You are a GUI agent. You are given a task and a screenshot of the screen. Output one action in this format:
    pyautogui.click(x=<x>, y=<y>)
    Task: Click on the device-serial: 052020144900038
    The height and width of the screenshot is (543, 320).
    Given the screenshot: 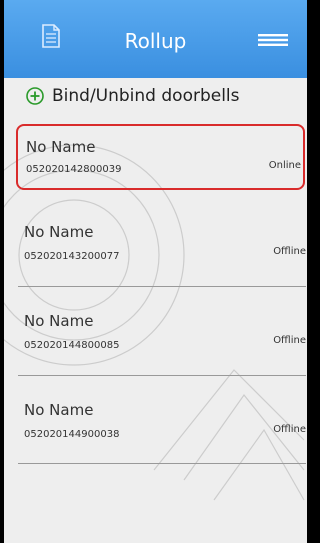 What is the action you would take?
    pyautogui.click(x=72, y=434)
    